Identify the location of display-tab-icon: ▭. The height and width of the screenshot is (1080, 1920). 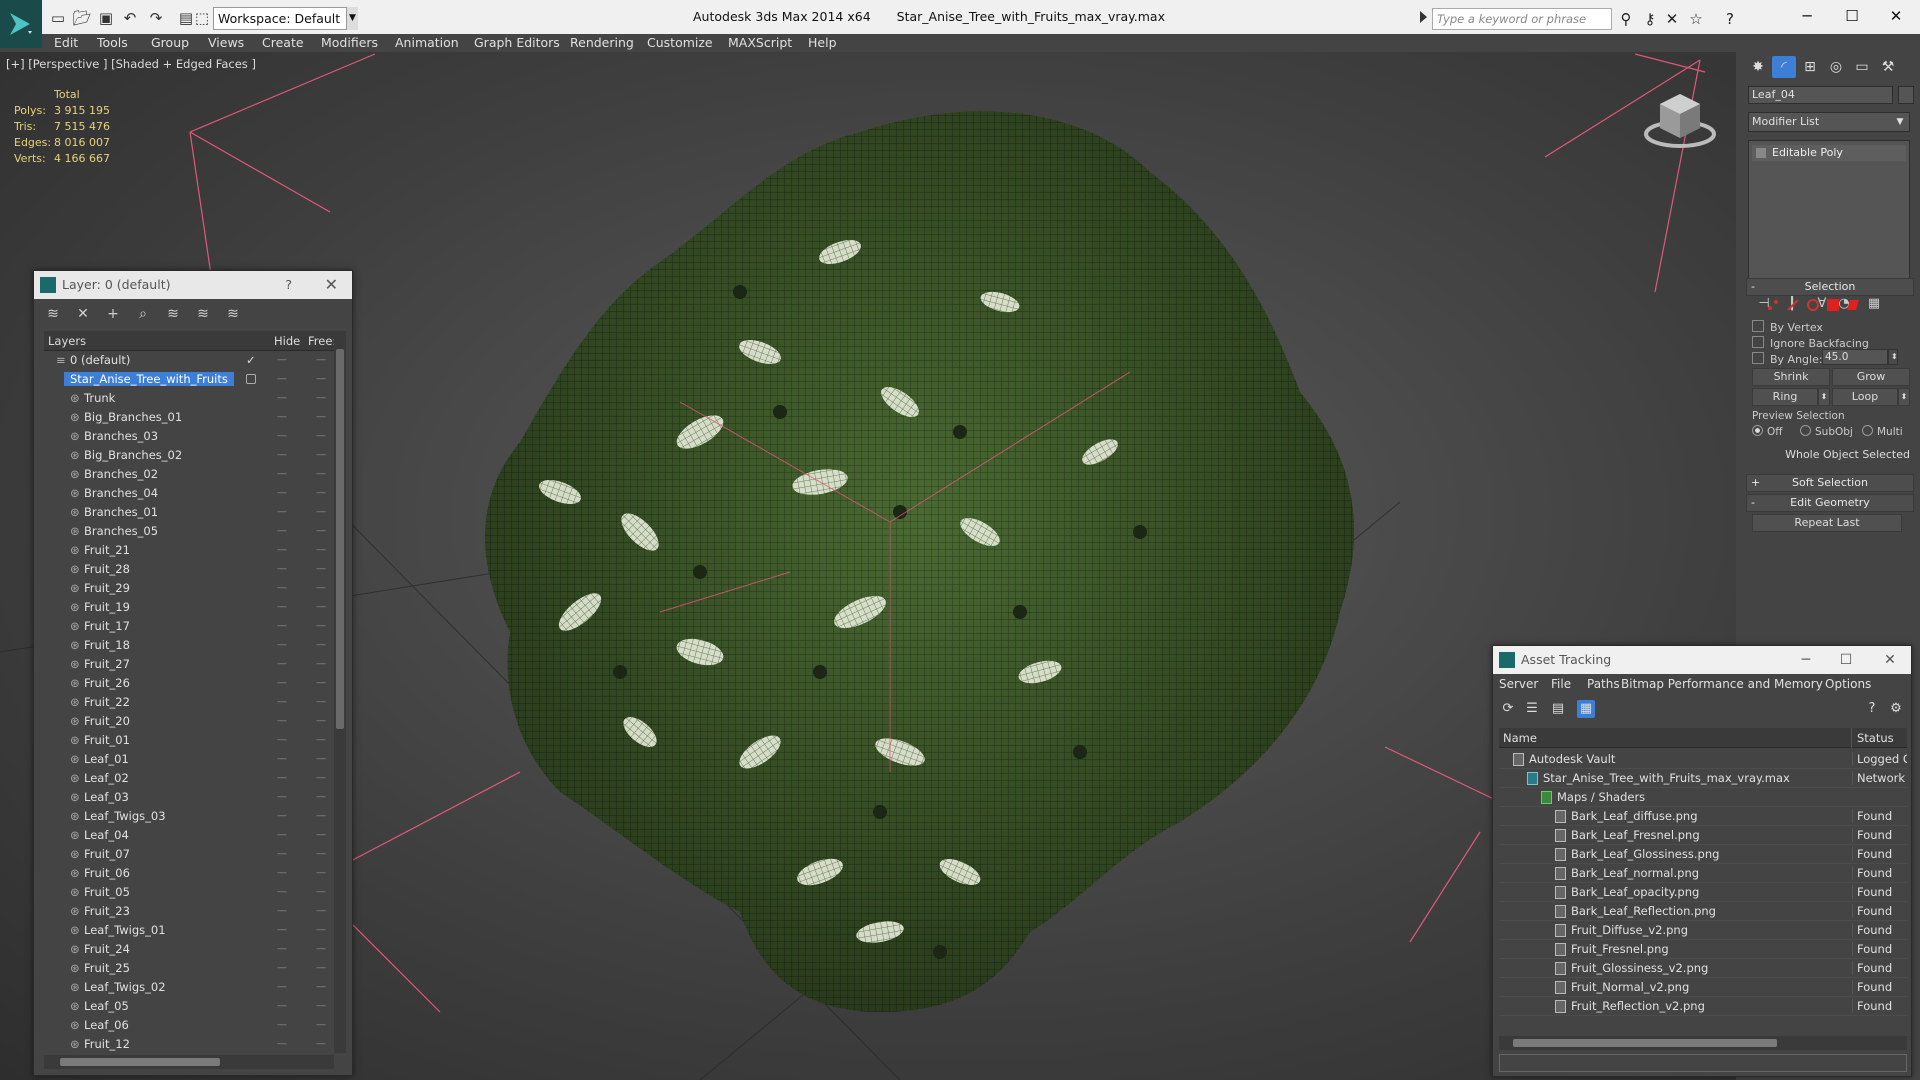
(1862, 67).